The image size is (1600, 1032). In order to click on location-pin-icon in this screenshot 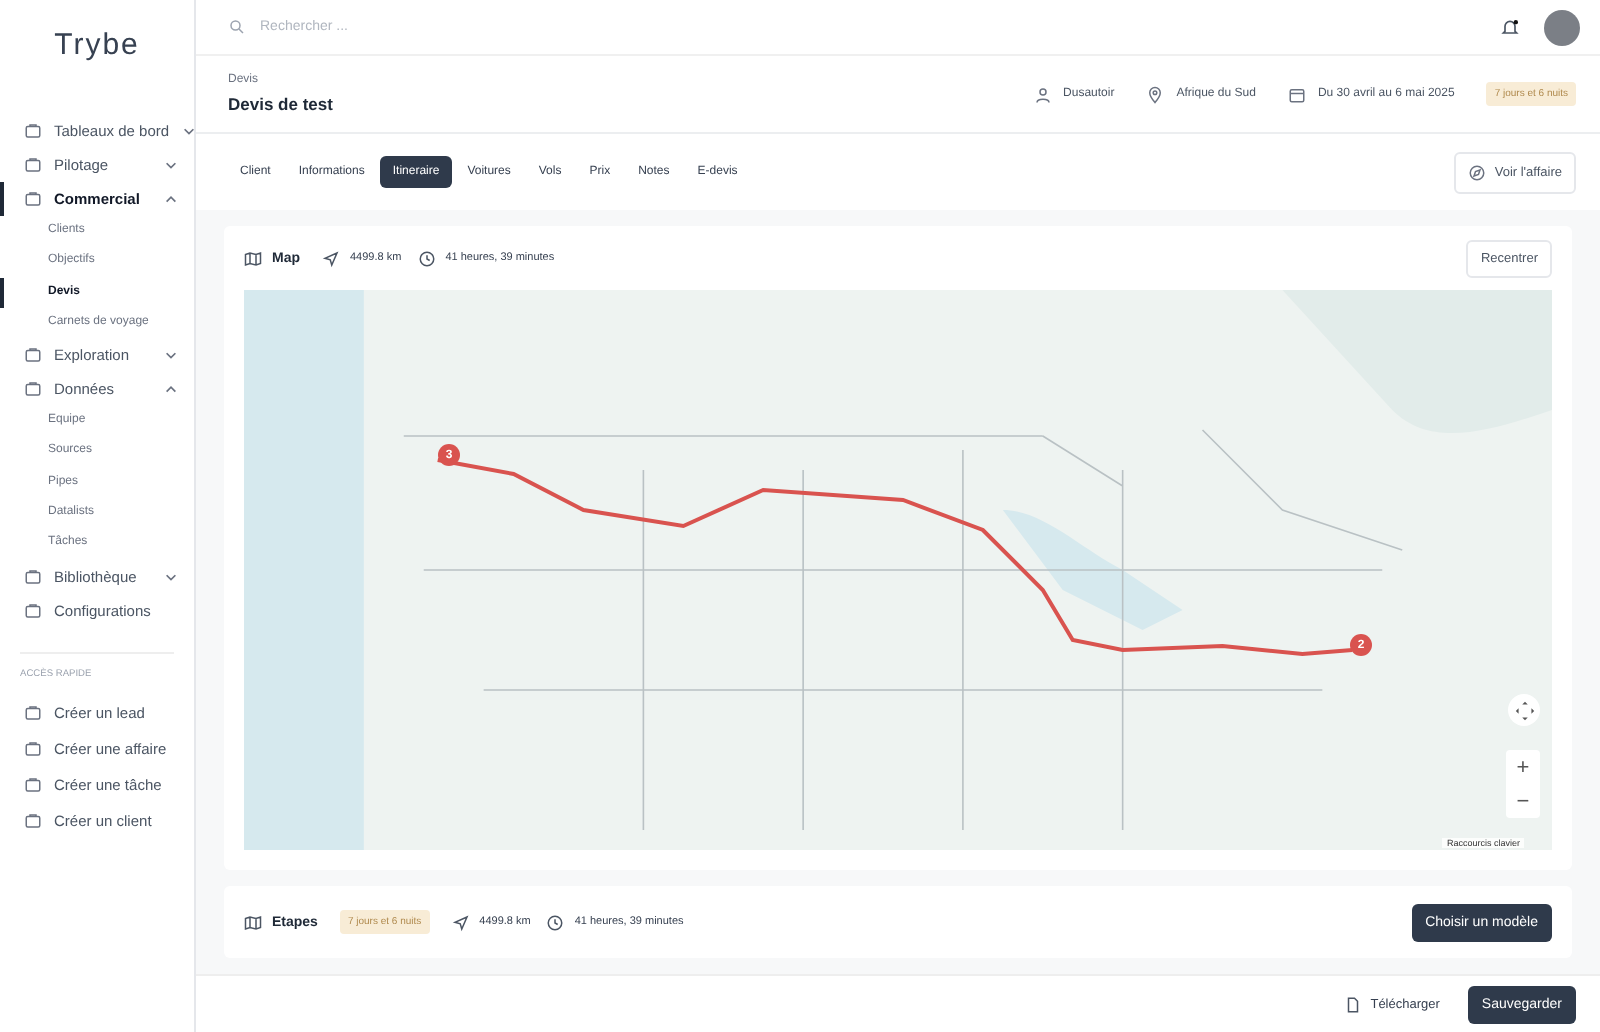, I will do `click(1155, 94)`.